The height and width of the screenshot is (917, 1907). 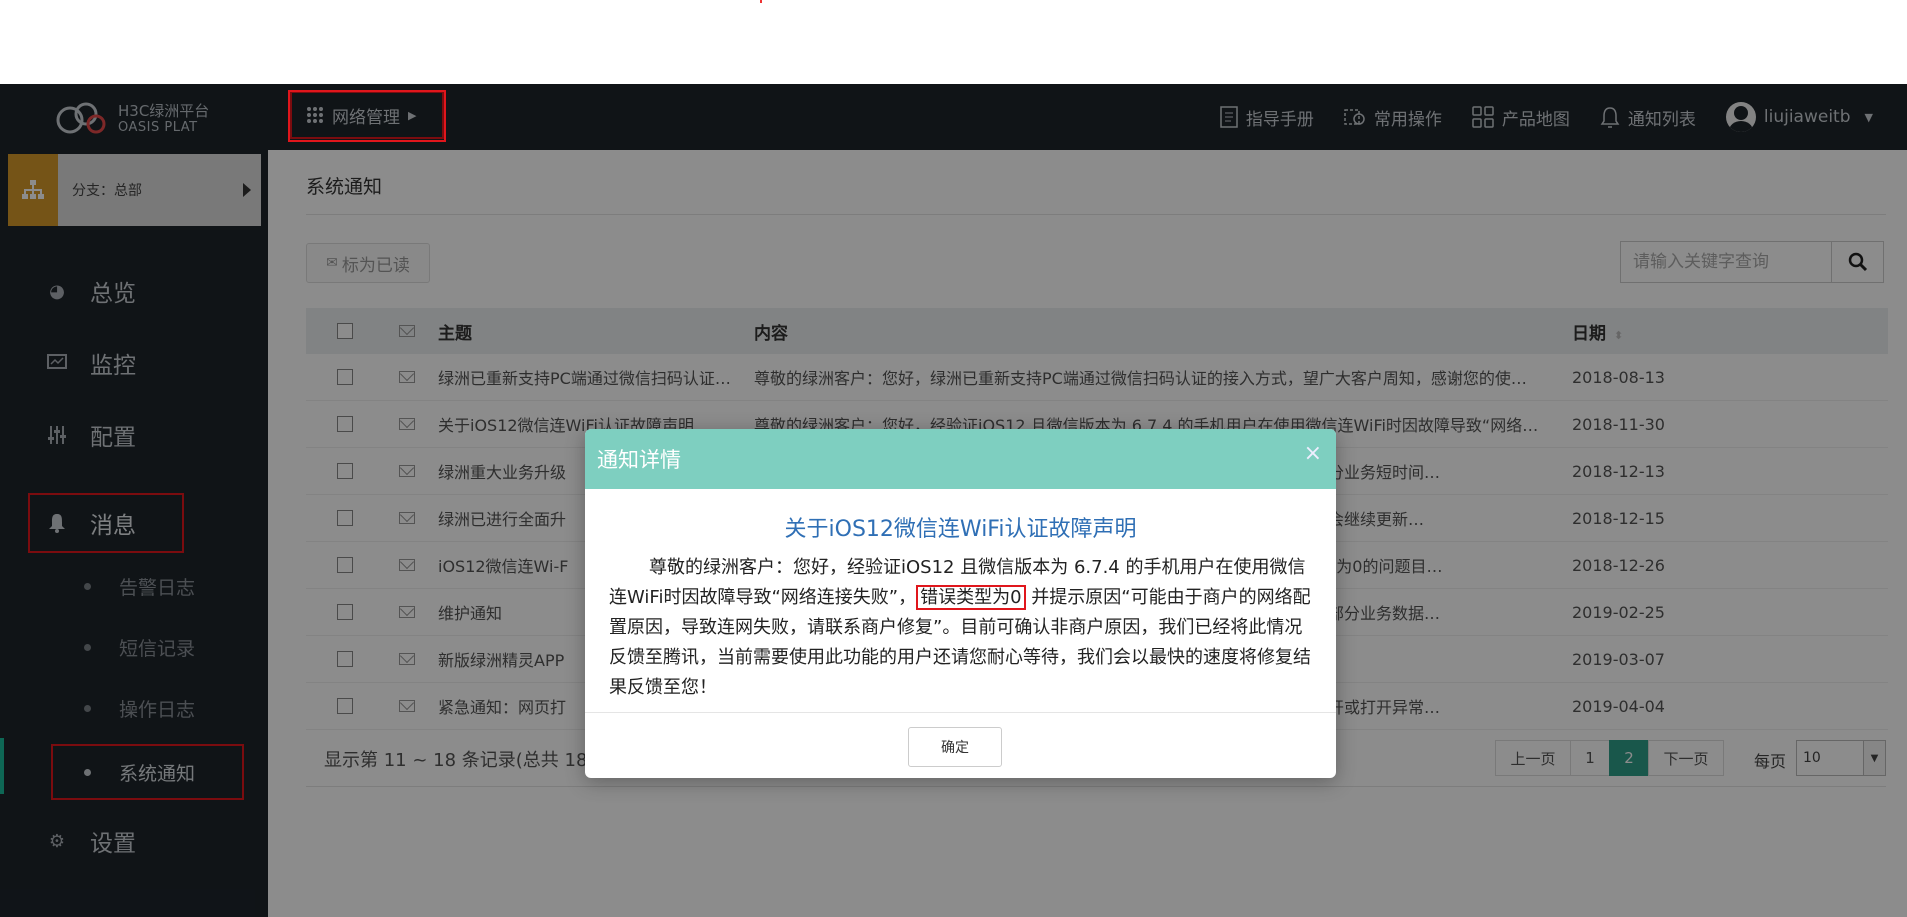 I want to click on dialog-footer: 确定, so click(x=960, y=745).